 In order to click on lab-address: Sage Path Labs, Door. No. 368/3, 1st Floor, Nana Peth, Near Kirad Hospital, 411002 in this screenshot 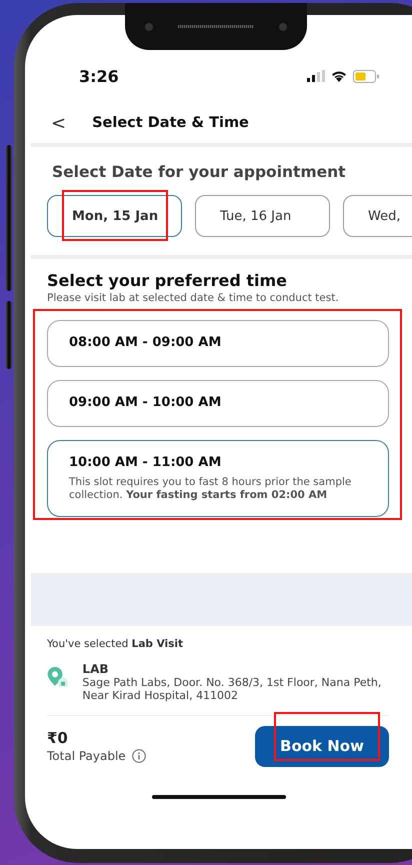, I will do `click(232, 689)`.